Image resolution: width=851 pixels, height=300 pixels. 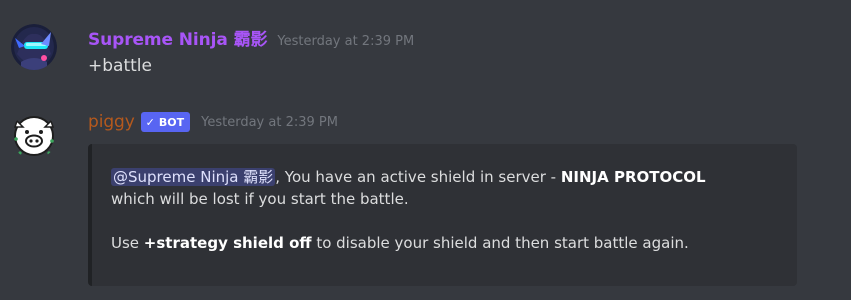 I want to click on username: Supreme Ninja 霸影, so click(x=177, y=37).